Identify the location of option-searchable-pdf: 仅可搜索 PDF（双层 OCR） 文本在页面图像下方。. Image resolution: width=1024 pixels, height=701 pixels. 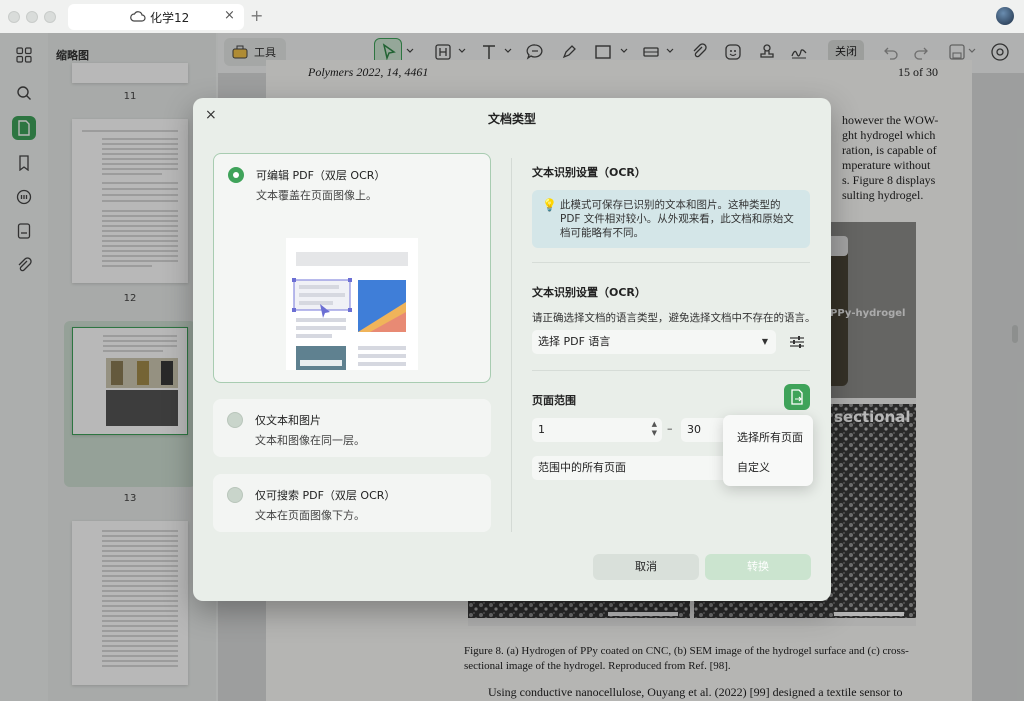
(352, 503).